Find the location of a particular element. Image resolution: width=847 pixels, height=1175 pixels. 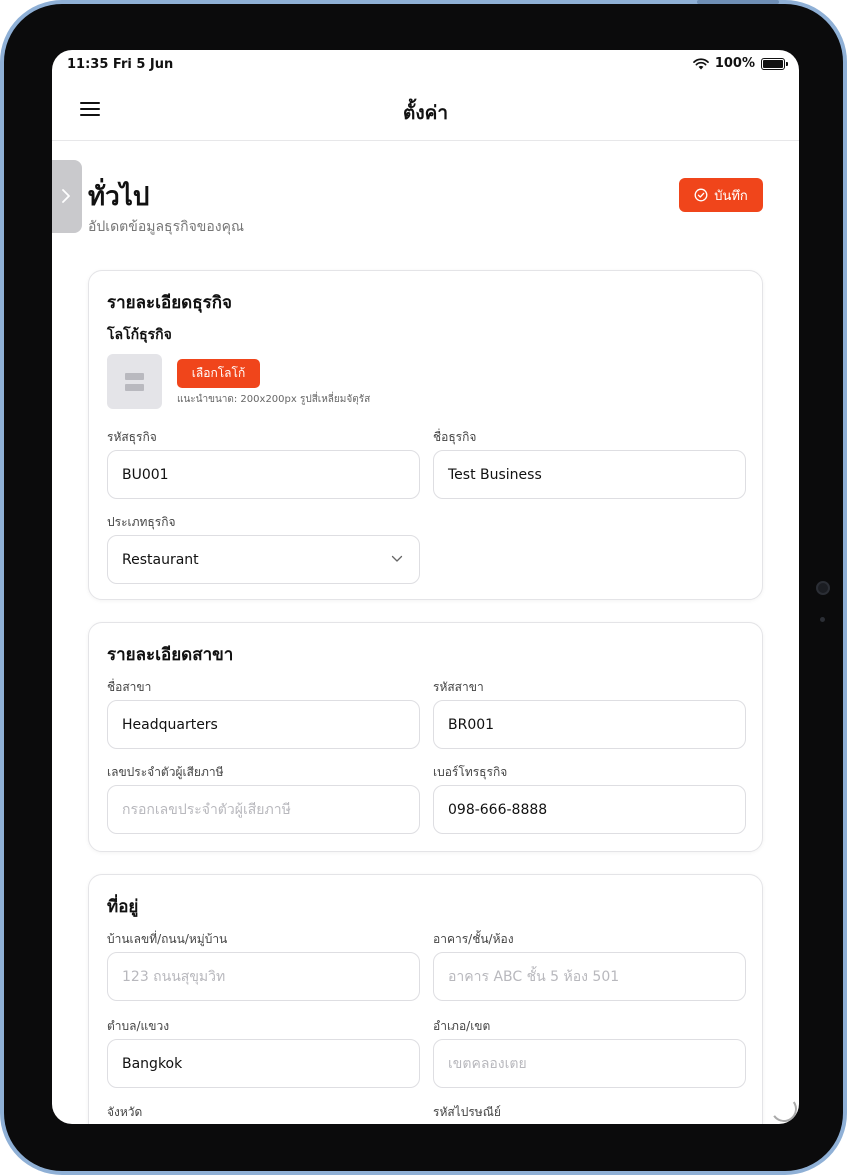

status-bar: 11:35 Fri 5 Jun 100% is located at coordinates (425, 65).